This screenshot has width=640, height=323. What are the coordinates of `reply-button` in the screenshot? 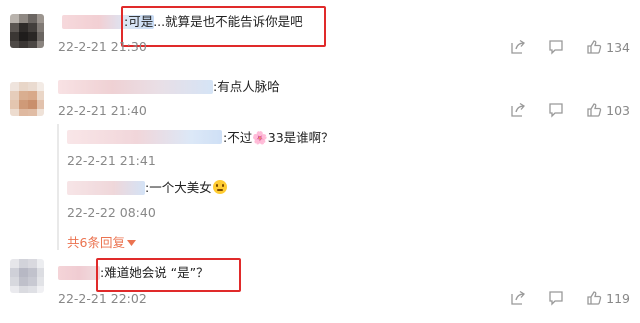 It's located at (556, 298).